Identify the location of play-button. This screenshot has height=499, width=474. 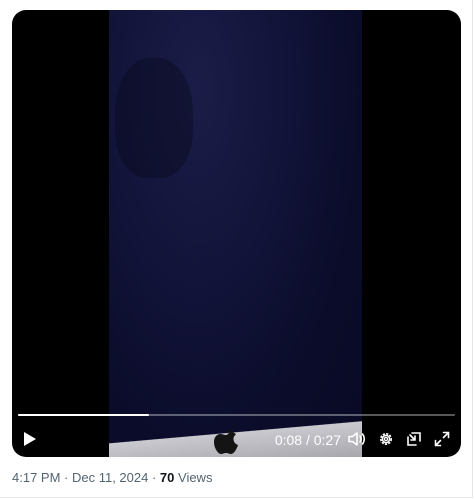
(30, 439).